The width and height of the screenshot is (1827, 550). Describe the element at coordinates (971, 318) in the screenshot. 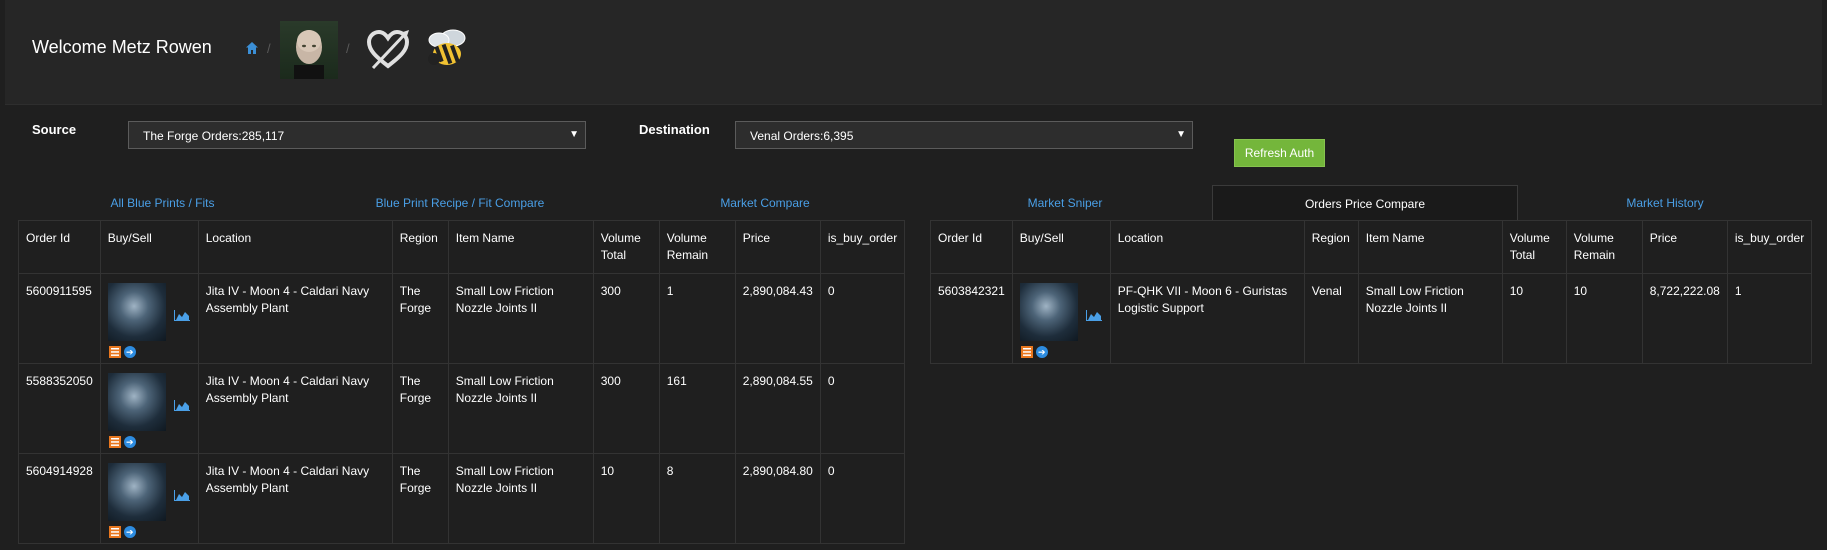

I see `order-id-cell: 5603842321` at that location.